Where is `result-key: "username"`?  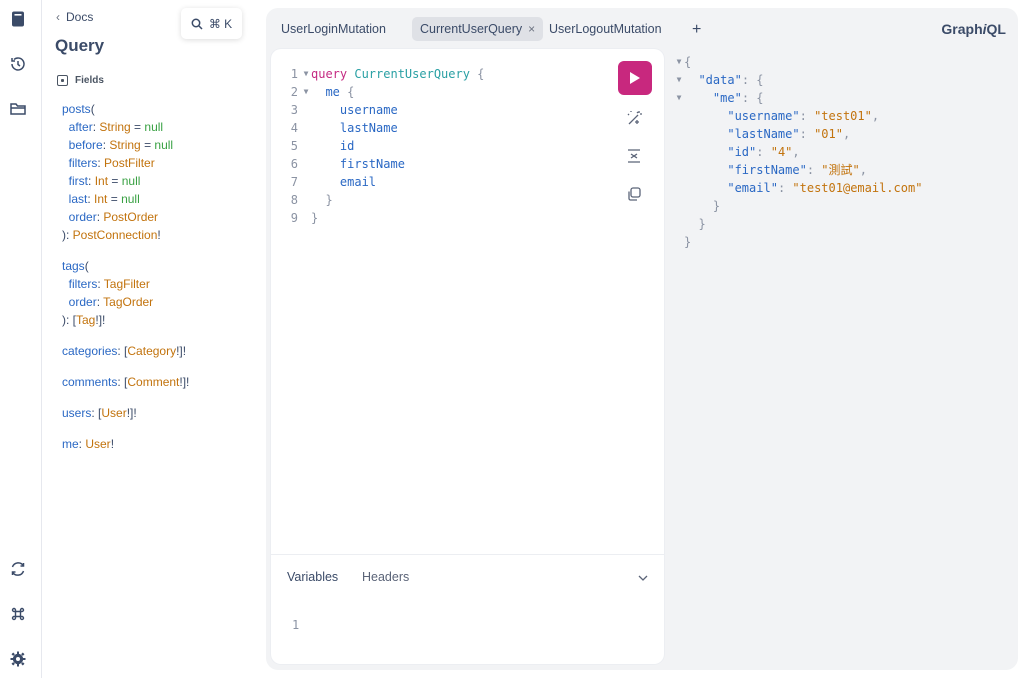 result-key: "username" is located at coordinates (763, 116).